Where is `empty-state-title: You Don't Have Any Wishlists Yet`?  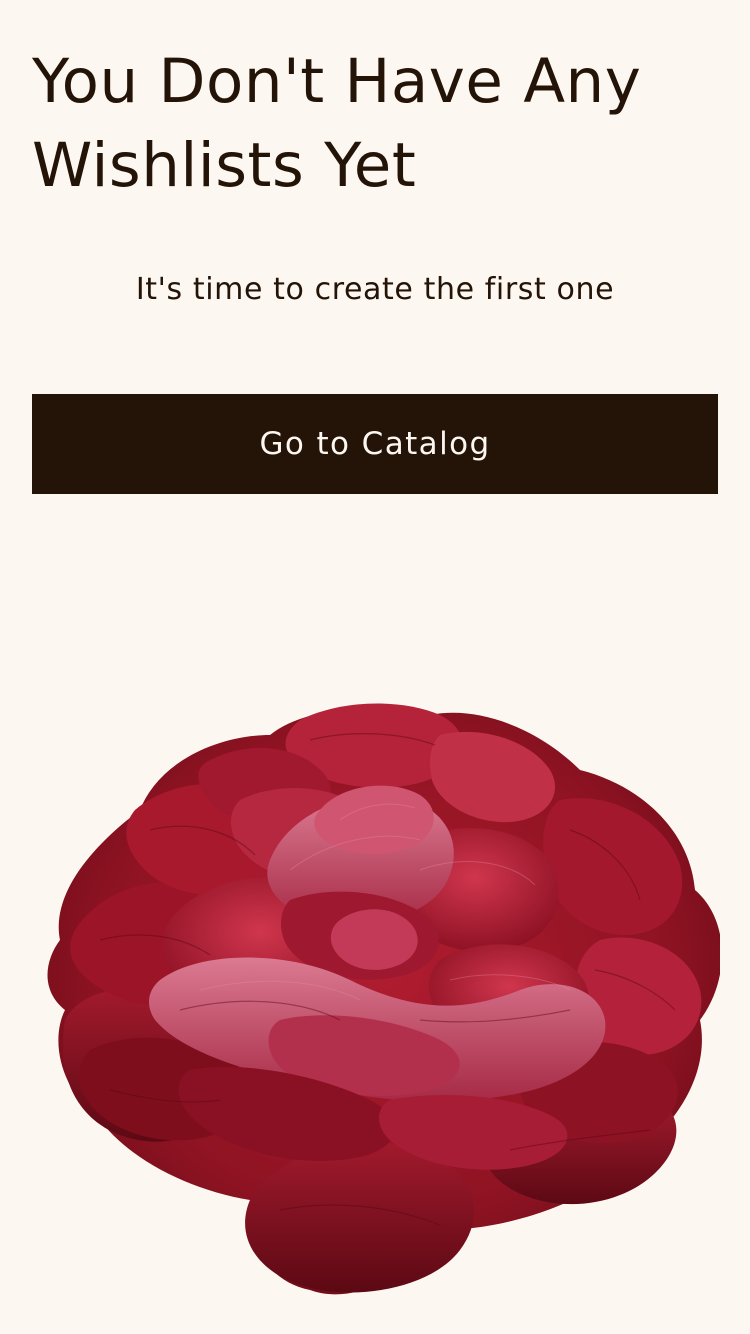 empty-state-title: You Don't Have Any Wishlists Yet is located at coordinates (337, 123).